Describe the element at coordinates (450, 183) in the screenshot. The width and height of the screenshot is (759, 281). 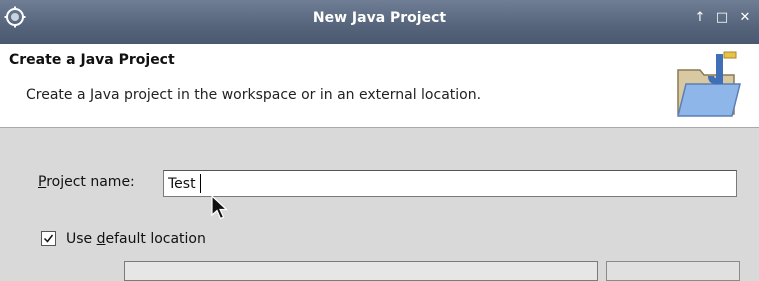
I see `project-name-input` at that location.